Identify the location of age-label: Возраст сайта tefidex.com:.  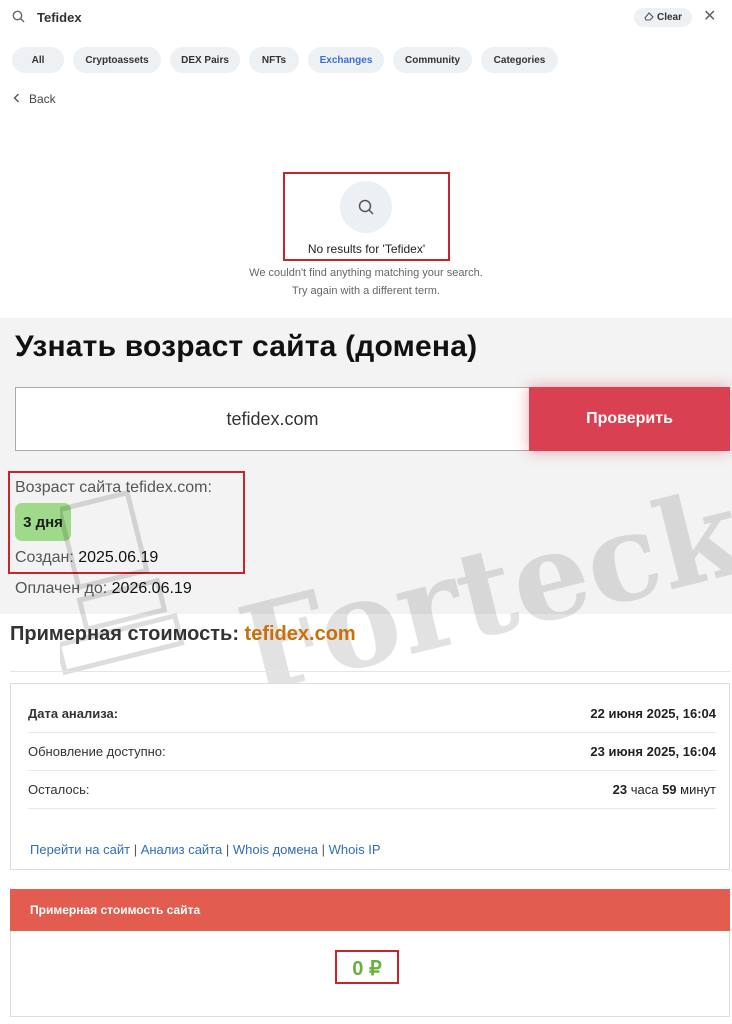
(113, 487).